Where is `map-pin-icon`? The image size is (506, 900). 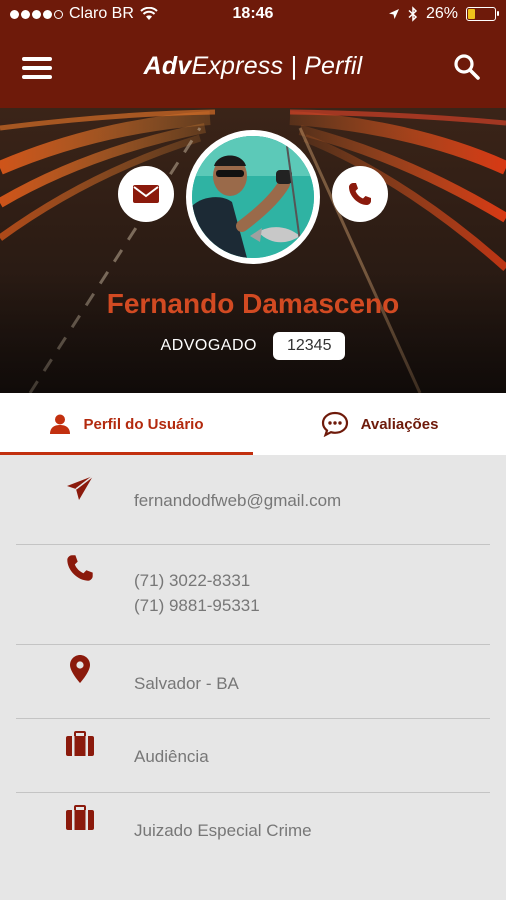
map-pin-icon is located at coordinates (80, 669).